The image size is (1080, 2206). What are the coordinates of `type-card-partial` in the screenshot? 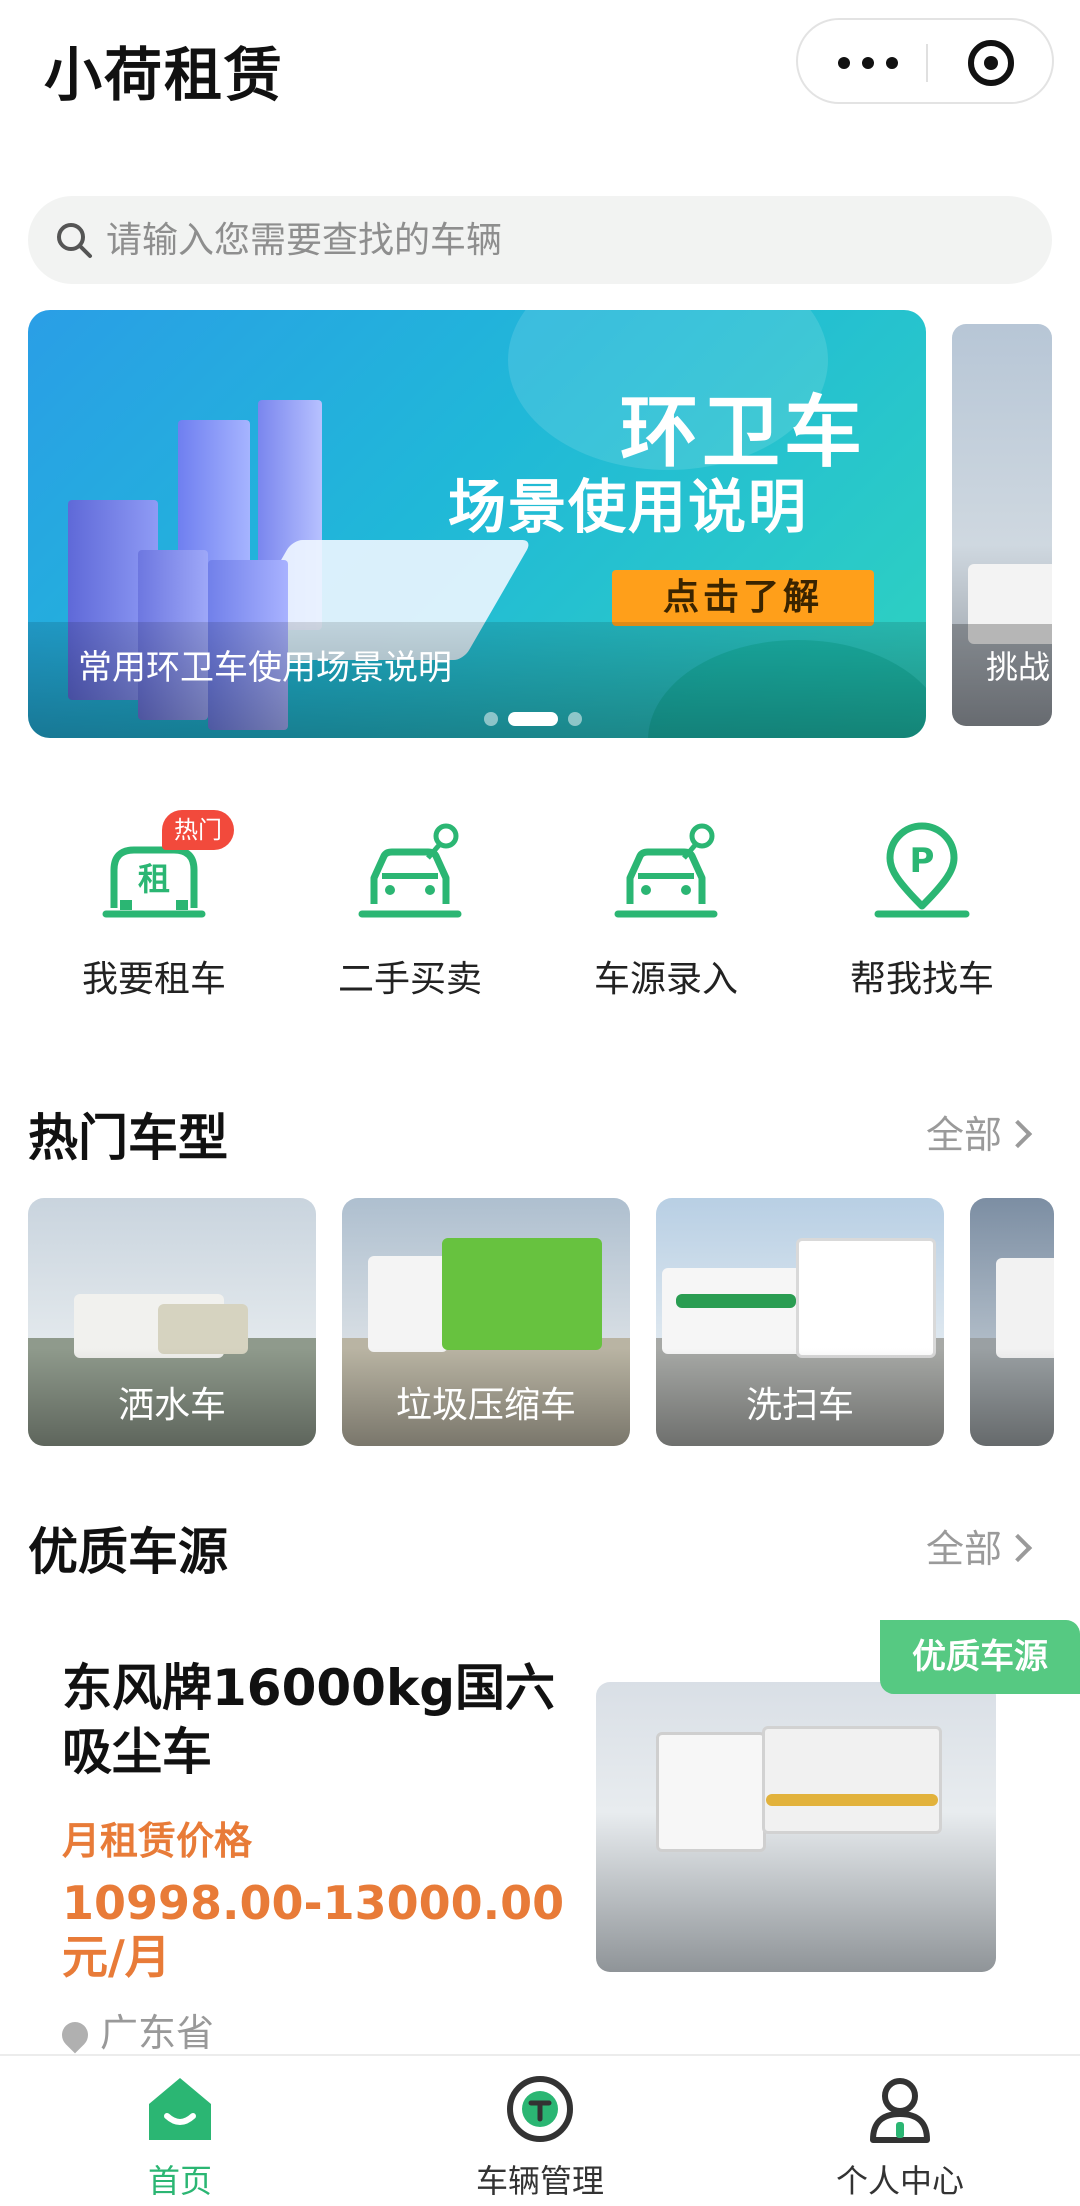 It's located at (1012, 1322).